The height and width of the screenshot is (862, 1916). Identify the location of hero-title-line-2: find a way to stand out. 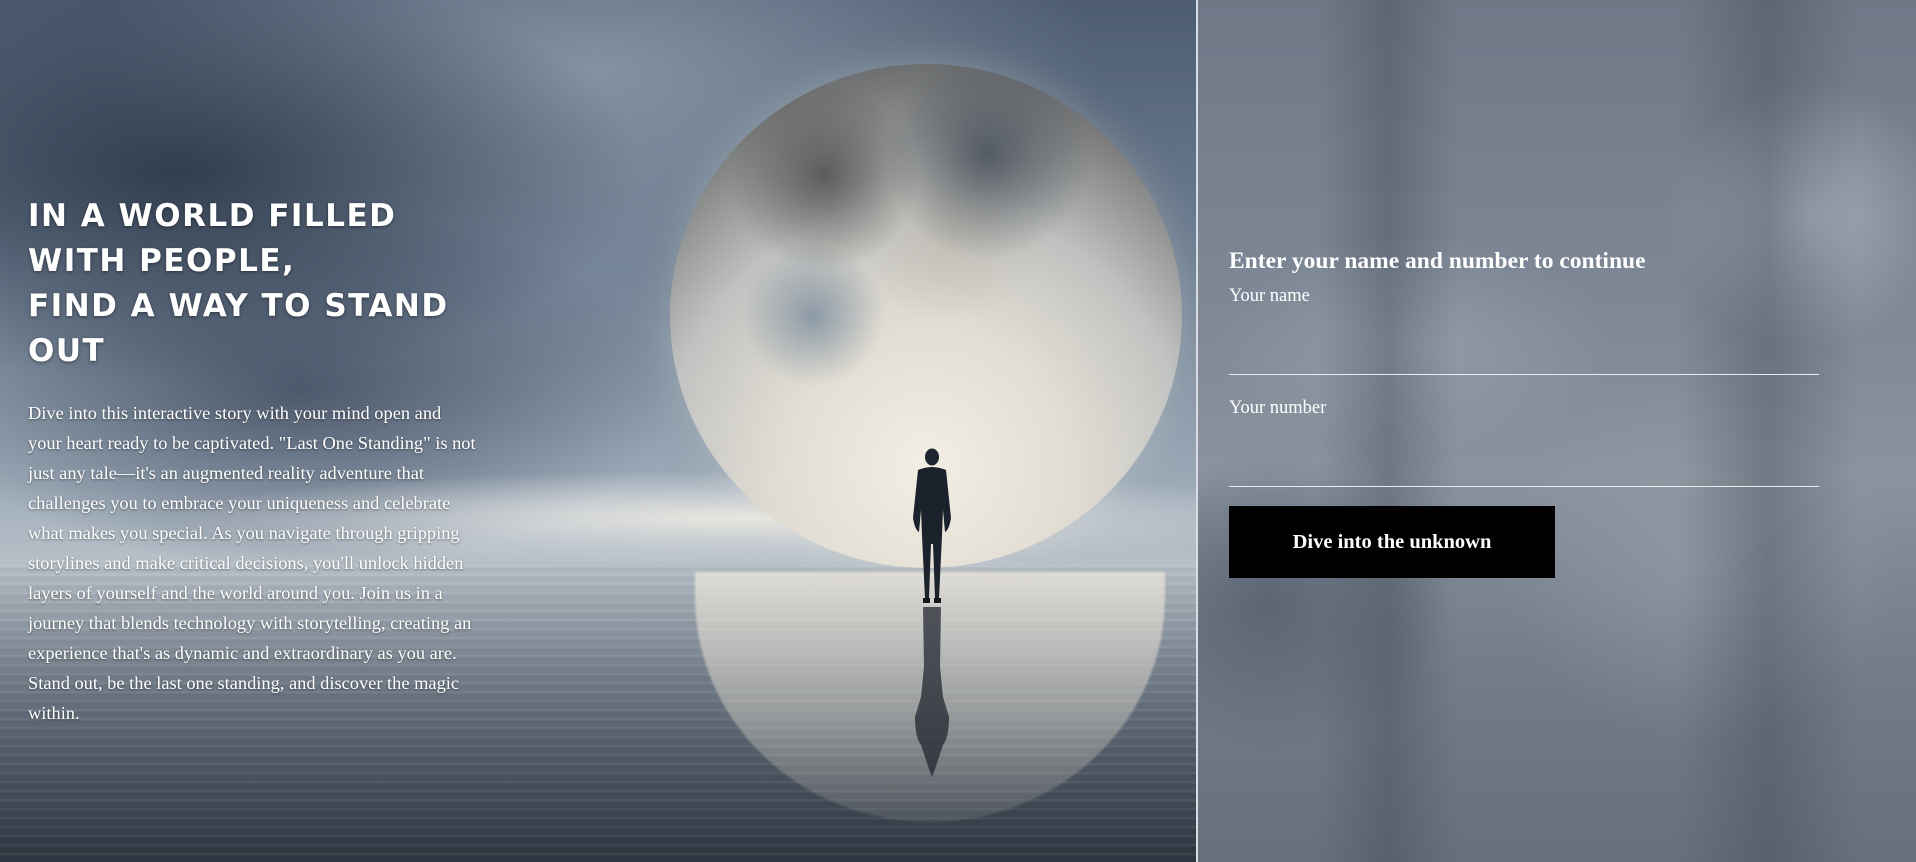
(238, 328).